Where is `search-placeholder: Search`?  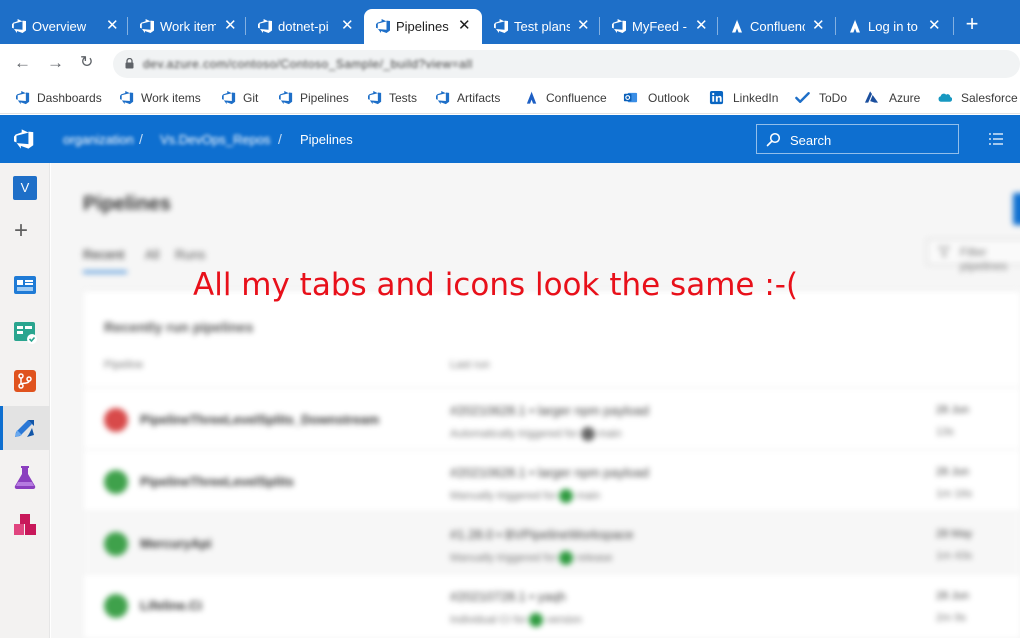
search-placeholder: Search is located at coordinates (811, 140).